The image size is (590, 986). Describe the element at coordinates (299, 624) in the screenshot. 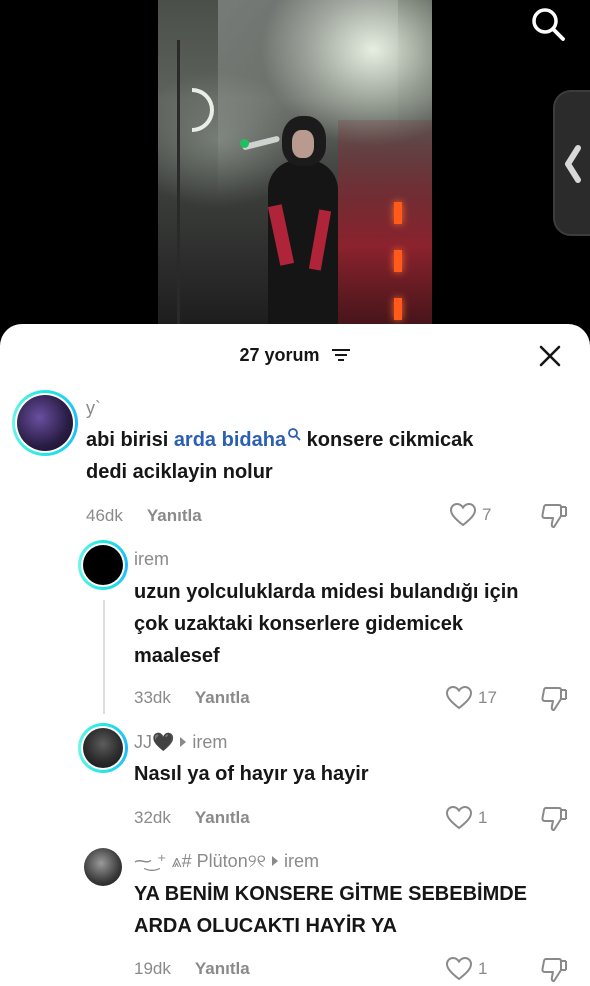

I see `comment-text-line: çok uzaktaki konserlere gidemicek` at that location.